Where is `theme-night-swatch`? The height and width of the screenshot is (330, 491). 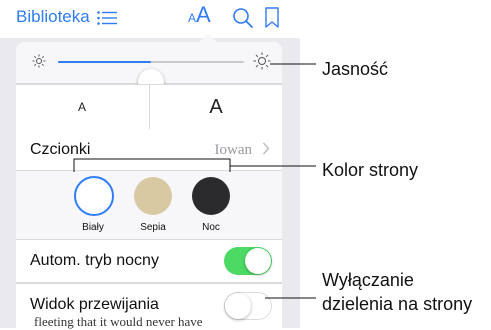 theme-night-swatch is located at coordinates (211, 196).